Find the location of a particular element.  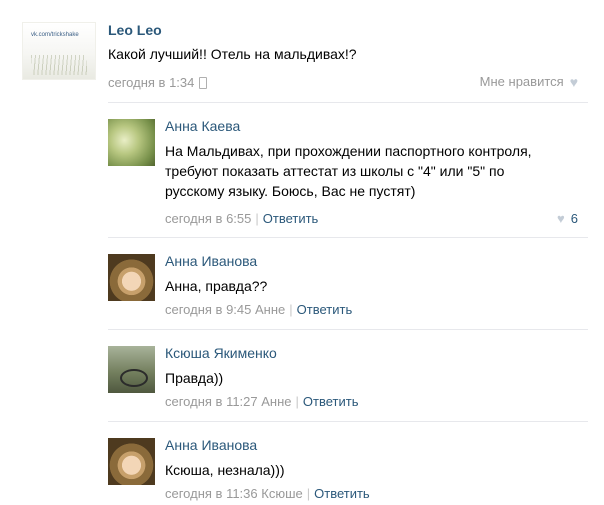

avatar-grass-graphic is located at coordinates (59, 65).